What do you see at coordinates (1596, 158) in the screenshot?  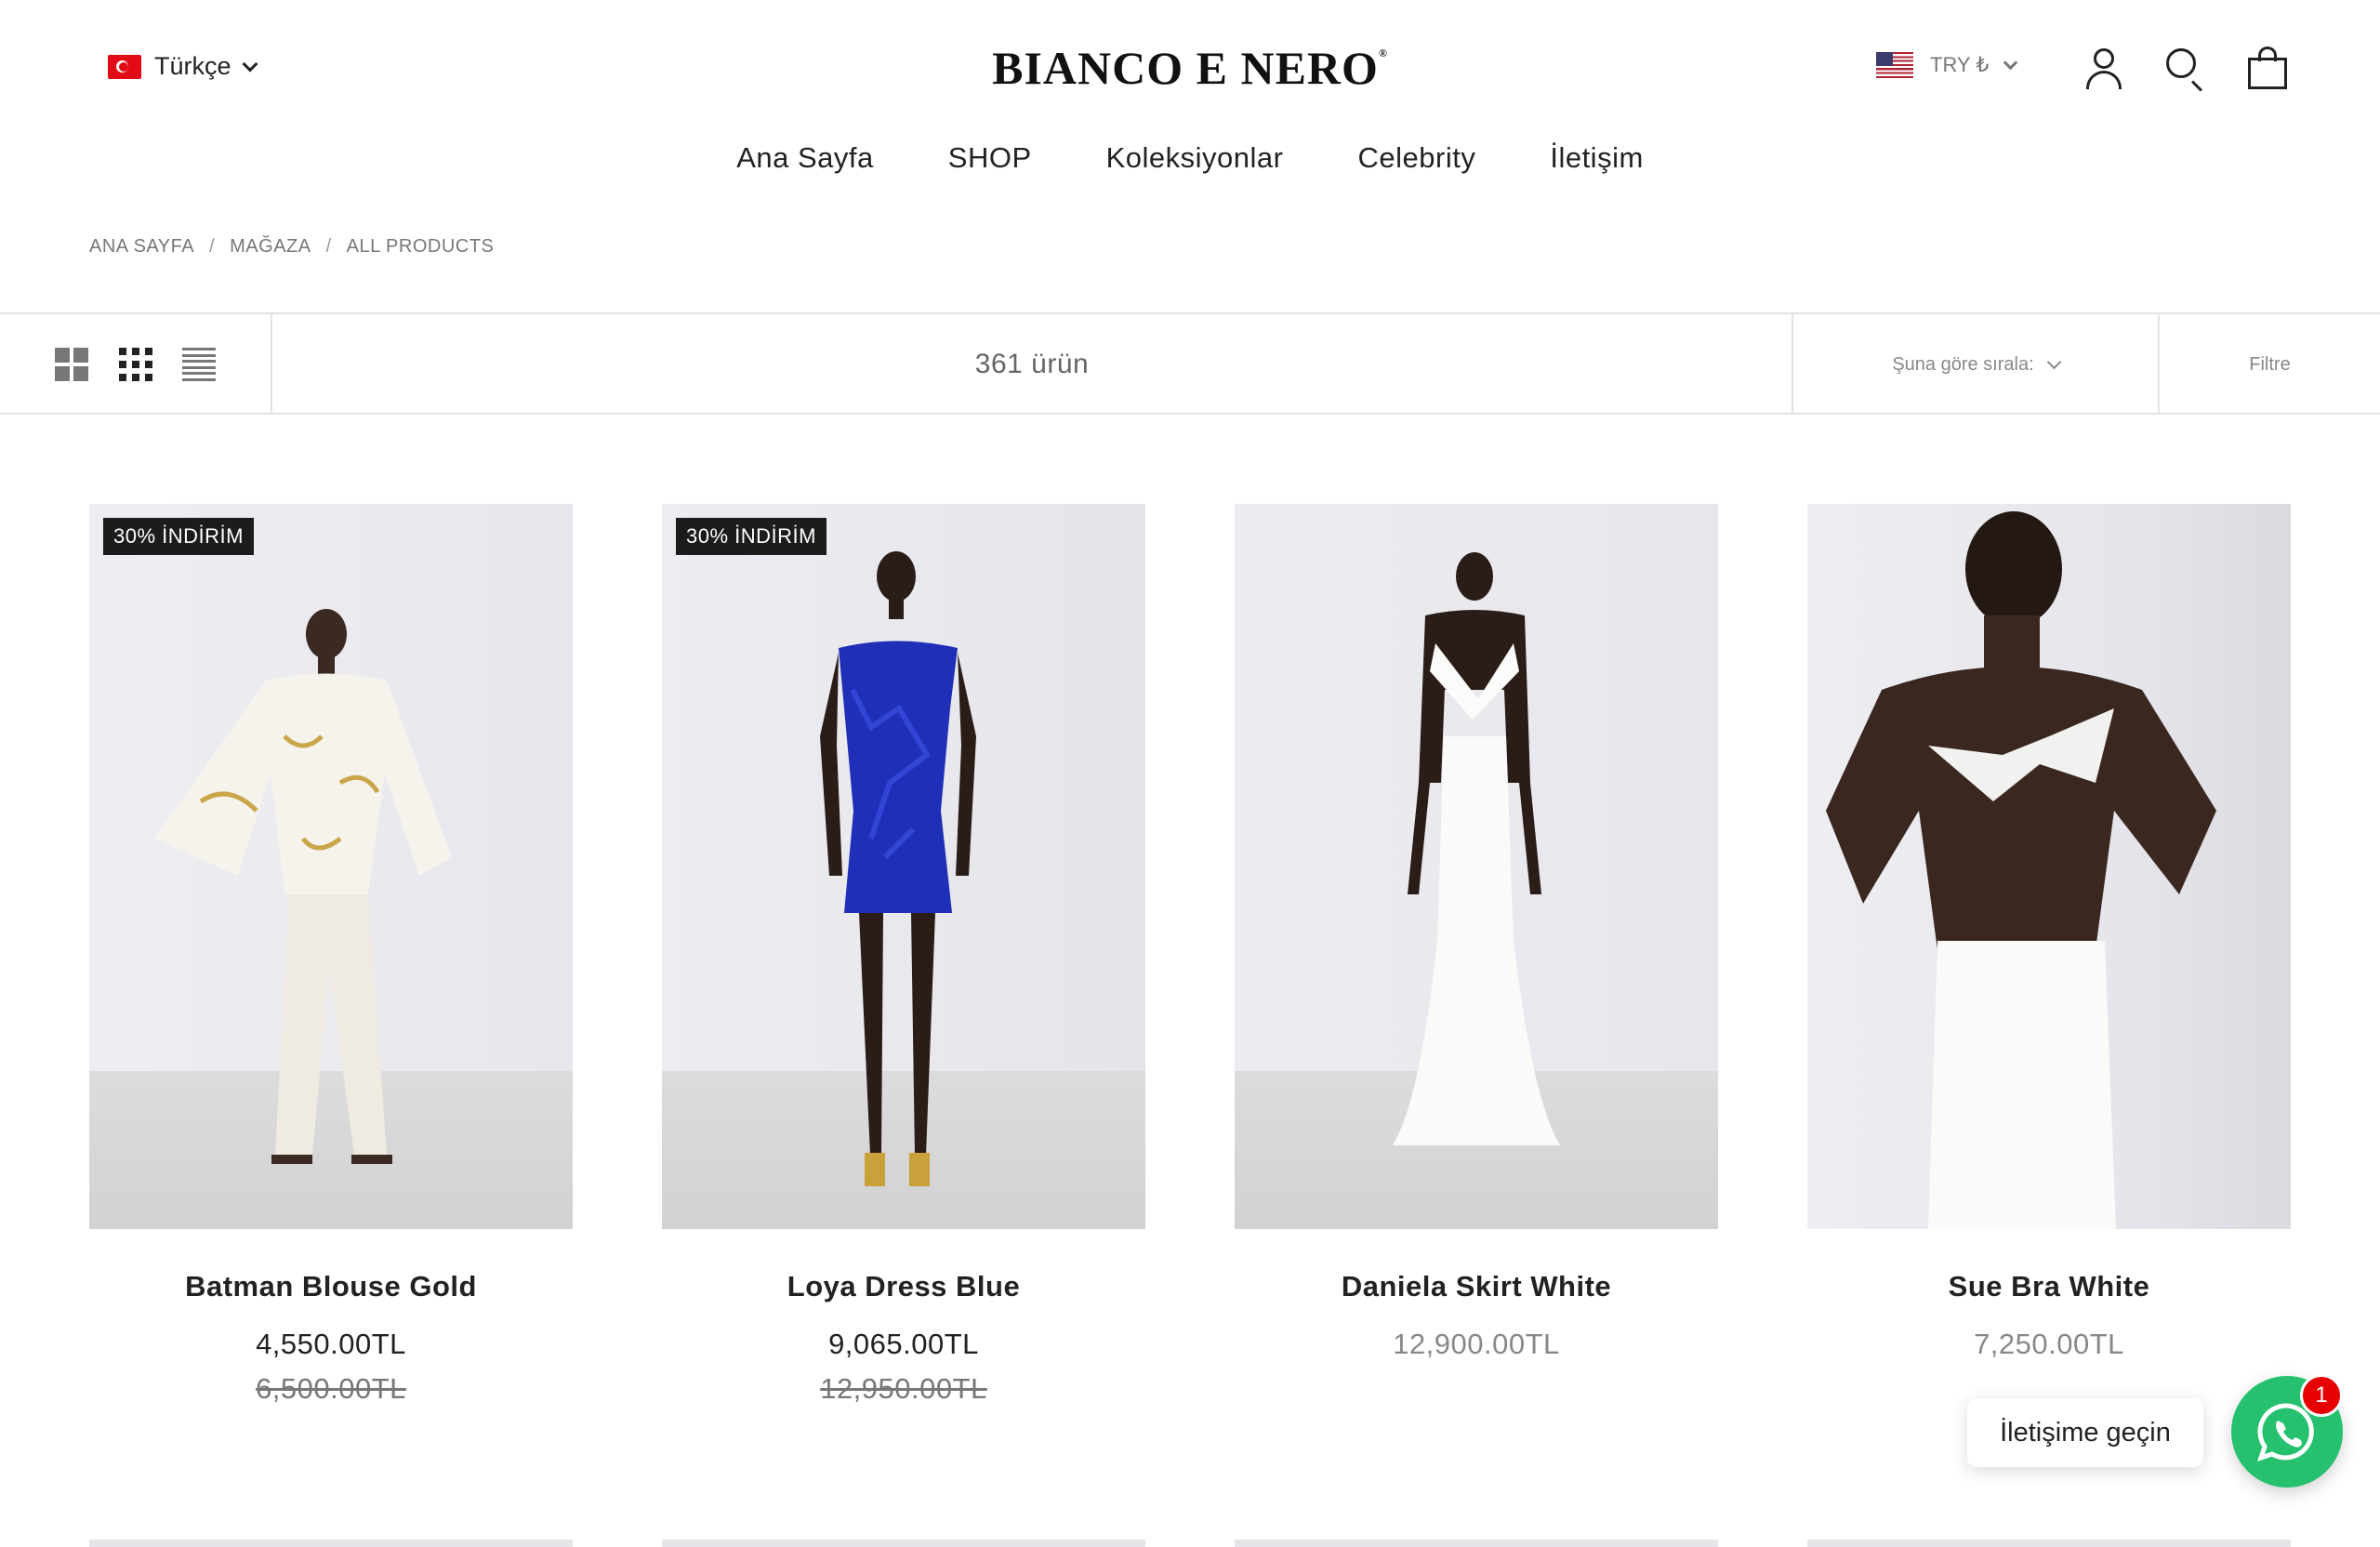 I see `nav-item-contact: İletişim` at bounding box center [1596, 158].